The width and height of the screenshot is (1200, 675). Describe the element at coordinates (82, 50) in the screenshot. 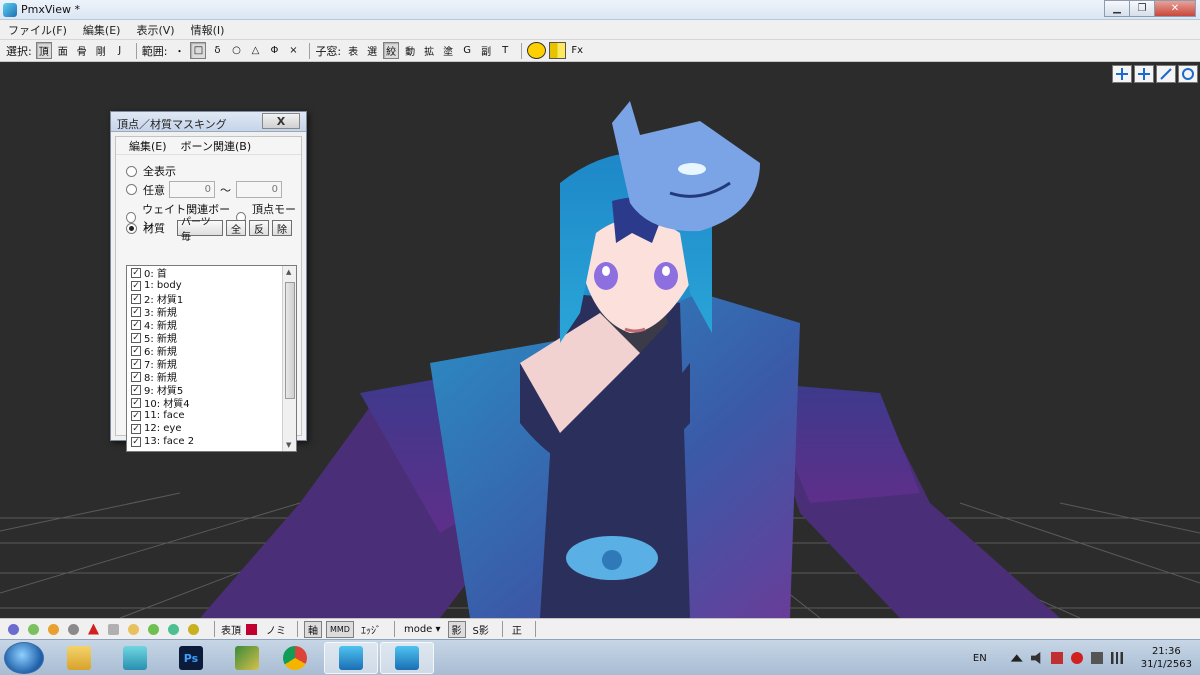

I see `select-bone-button: 骨` at that location.